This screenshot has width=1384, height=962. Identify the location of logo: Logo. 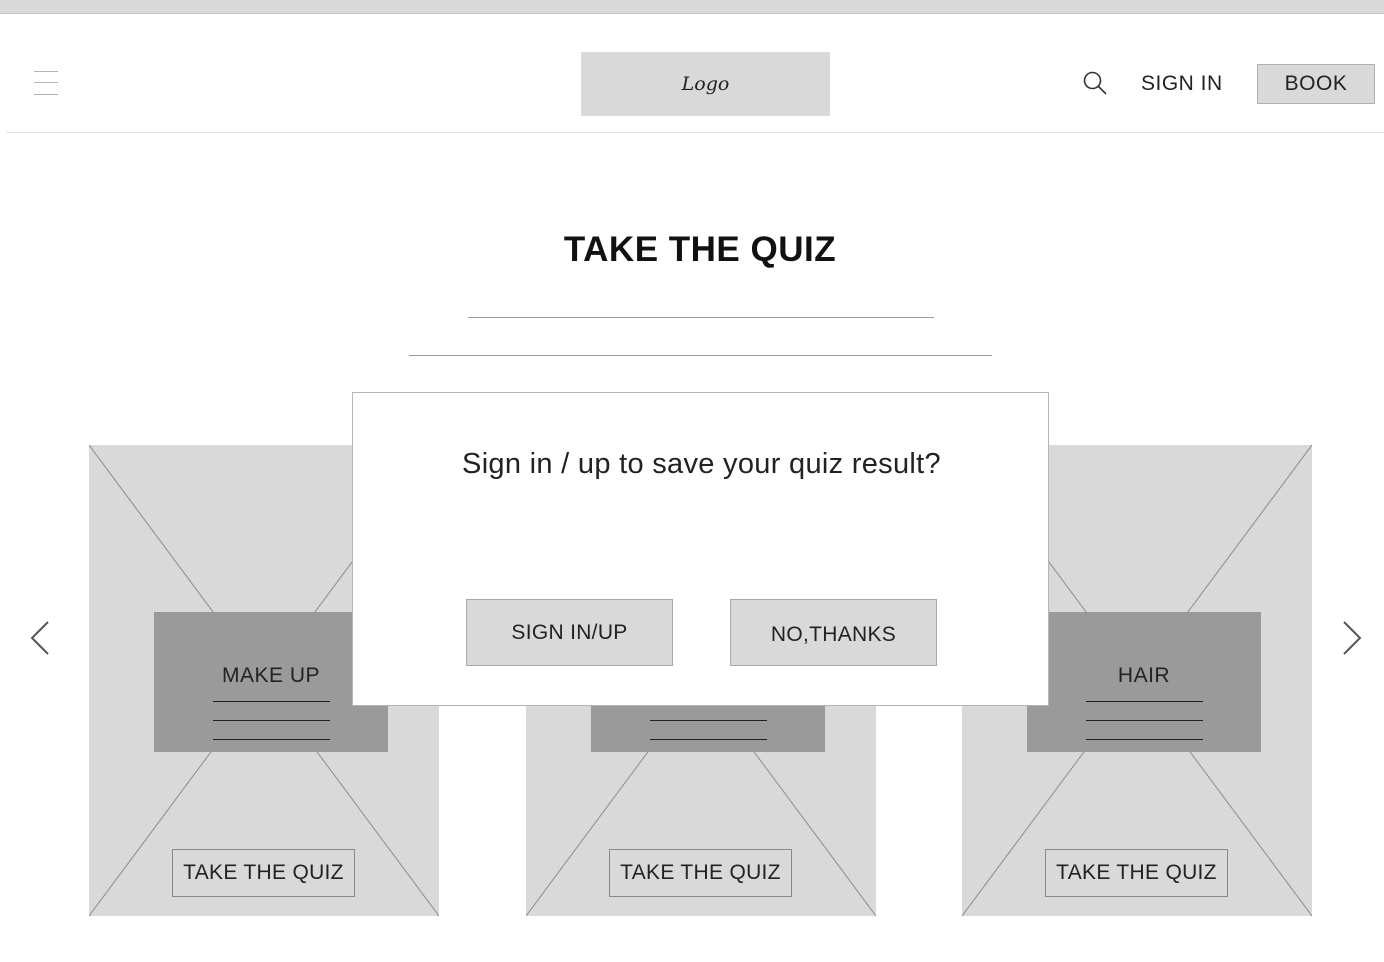
(705, 84).